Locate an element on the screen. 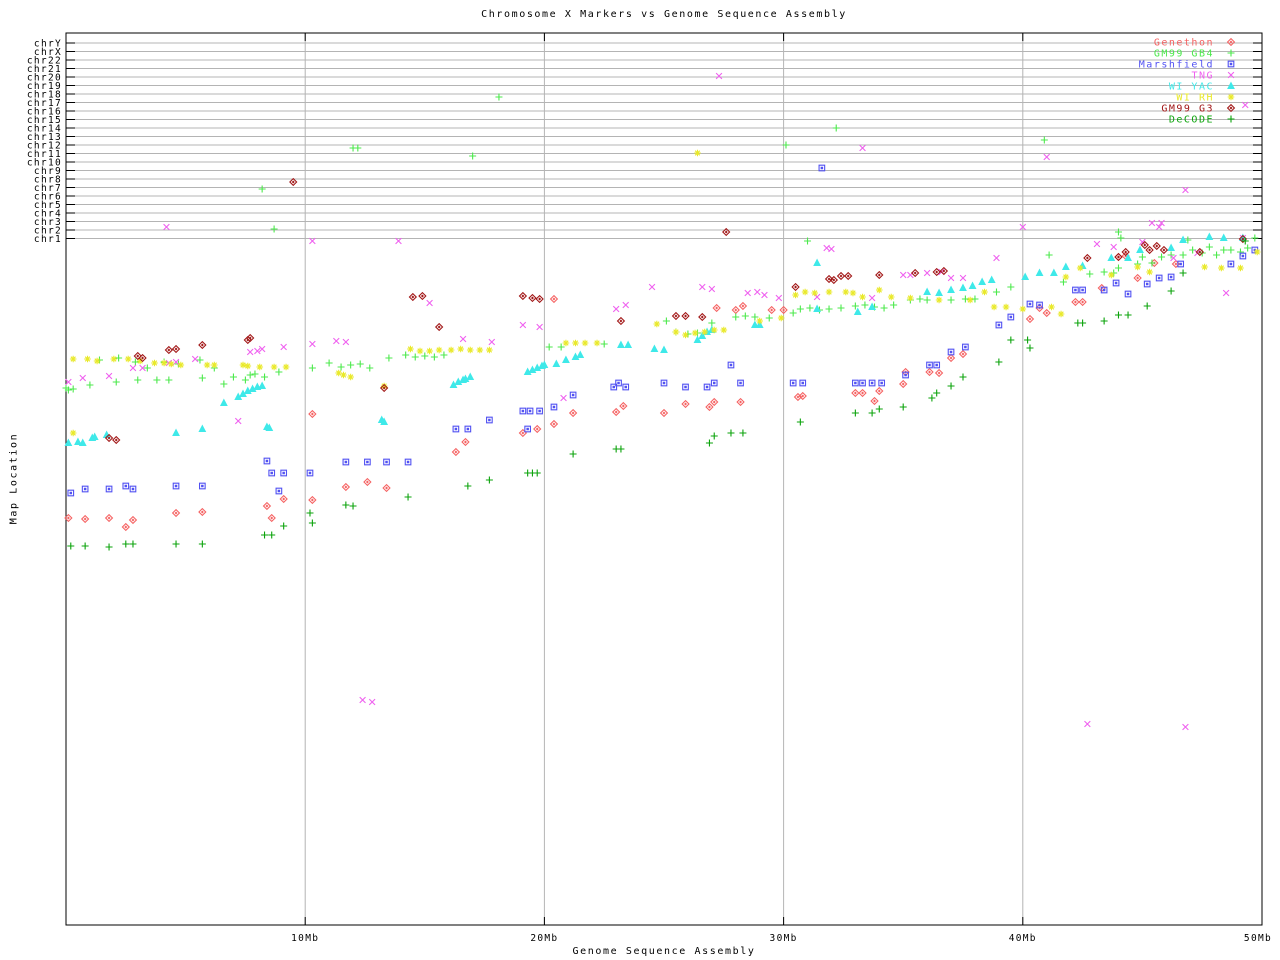 The width and height of the screenshot is (1280, 960). legend-label-wi-yac: WI YAC is located at coordinates (1191, 87).